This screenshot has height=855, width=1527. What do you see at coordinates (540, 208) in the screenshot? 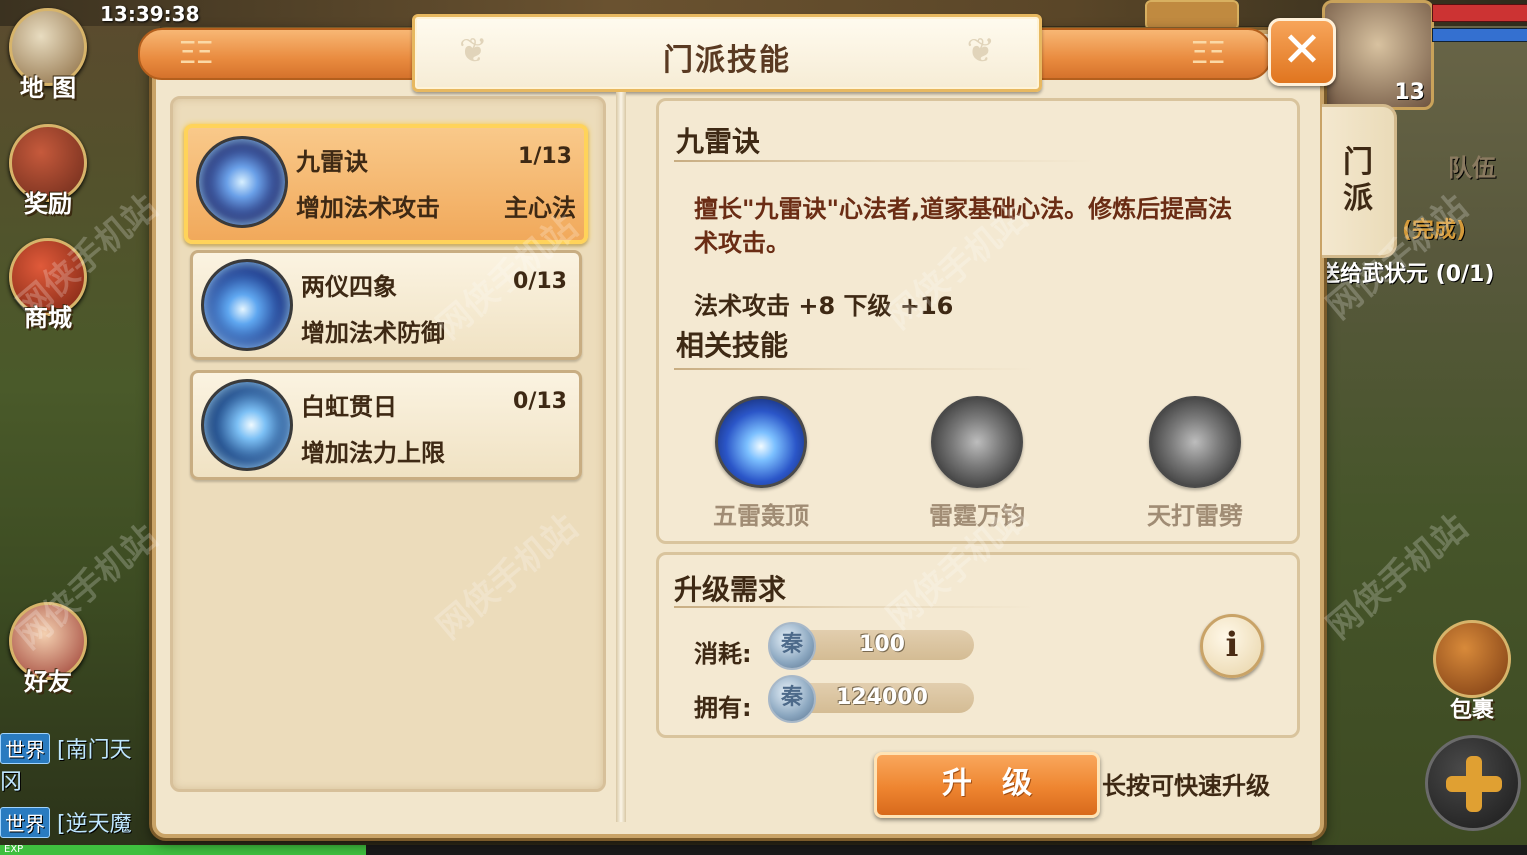
I see `skill-tag: 主心法` at bounding box center [540, 208].